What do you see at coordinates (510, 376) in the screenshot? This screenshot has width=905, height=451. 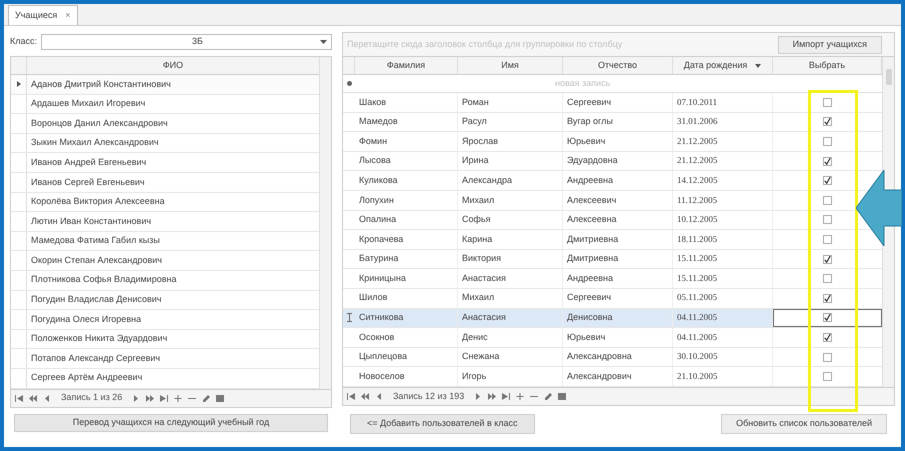 I see `table-cell: Игорь` at bounding box center [510, 376].